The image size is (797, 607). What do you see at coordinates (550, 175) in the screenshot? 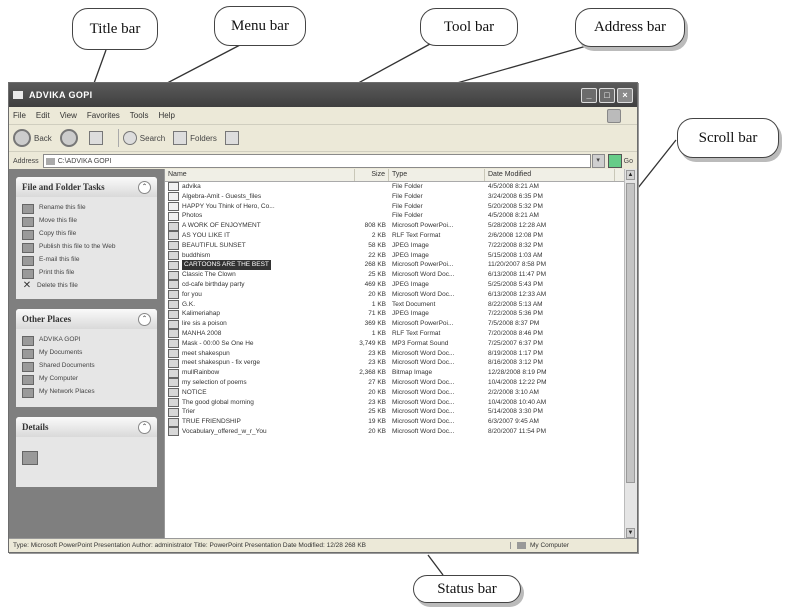
I see `column-date-modified: Date Modified` at bounding box center [550, 175].